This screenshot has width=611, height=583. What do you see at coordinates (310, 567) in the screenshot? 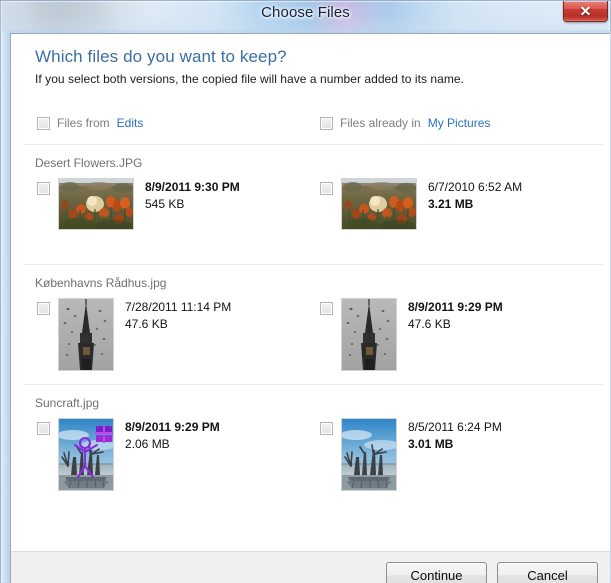
I see `dialog-footer: Continue Cancel` at bounding box center [310, 567].